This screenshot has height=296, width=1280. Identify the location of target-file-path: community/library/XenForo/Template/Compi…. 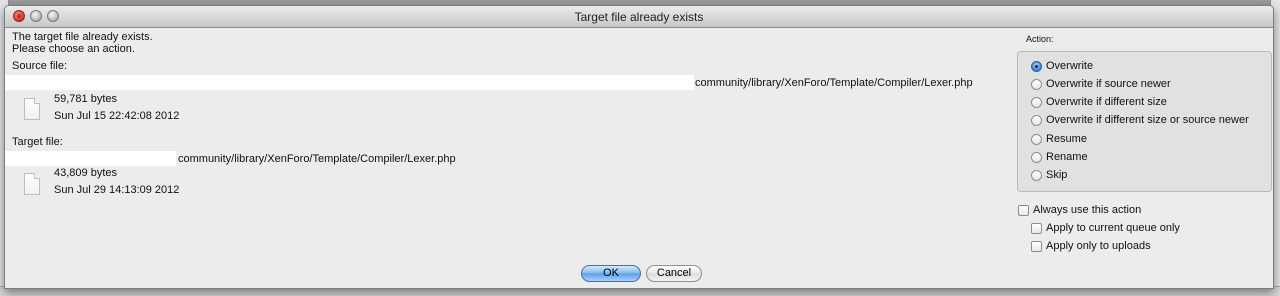
(317, 159).